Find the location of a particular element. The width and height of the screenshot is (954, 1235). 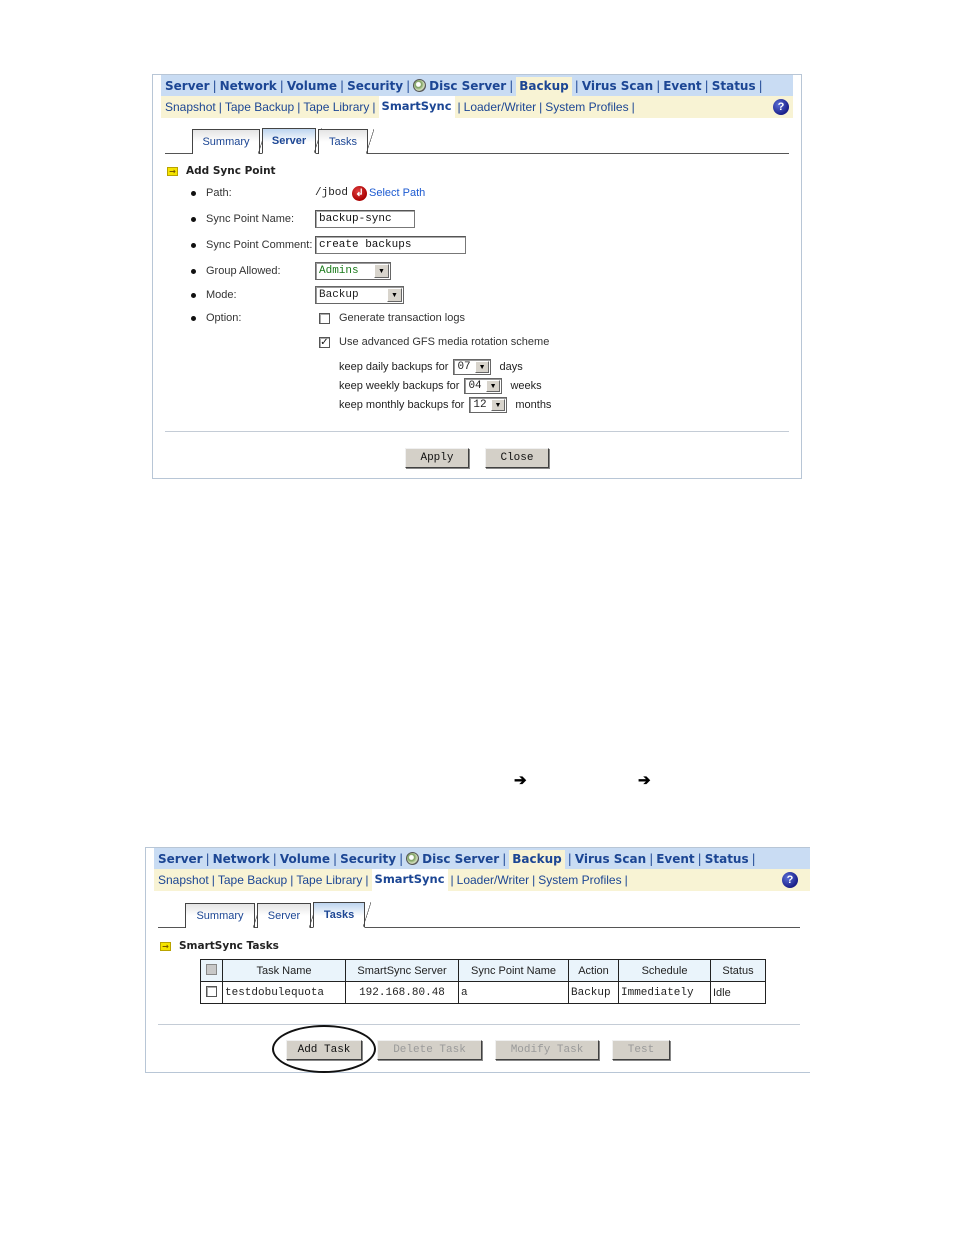

mode-value: Backup is located at coordinates (339, 295).